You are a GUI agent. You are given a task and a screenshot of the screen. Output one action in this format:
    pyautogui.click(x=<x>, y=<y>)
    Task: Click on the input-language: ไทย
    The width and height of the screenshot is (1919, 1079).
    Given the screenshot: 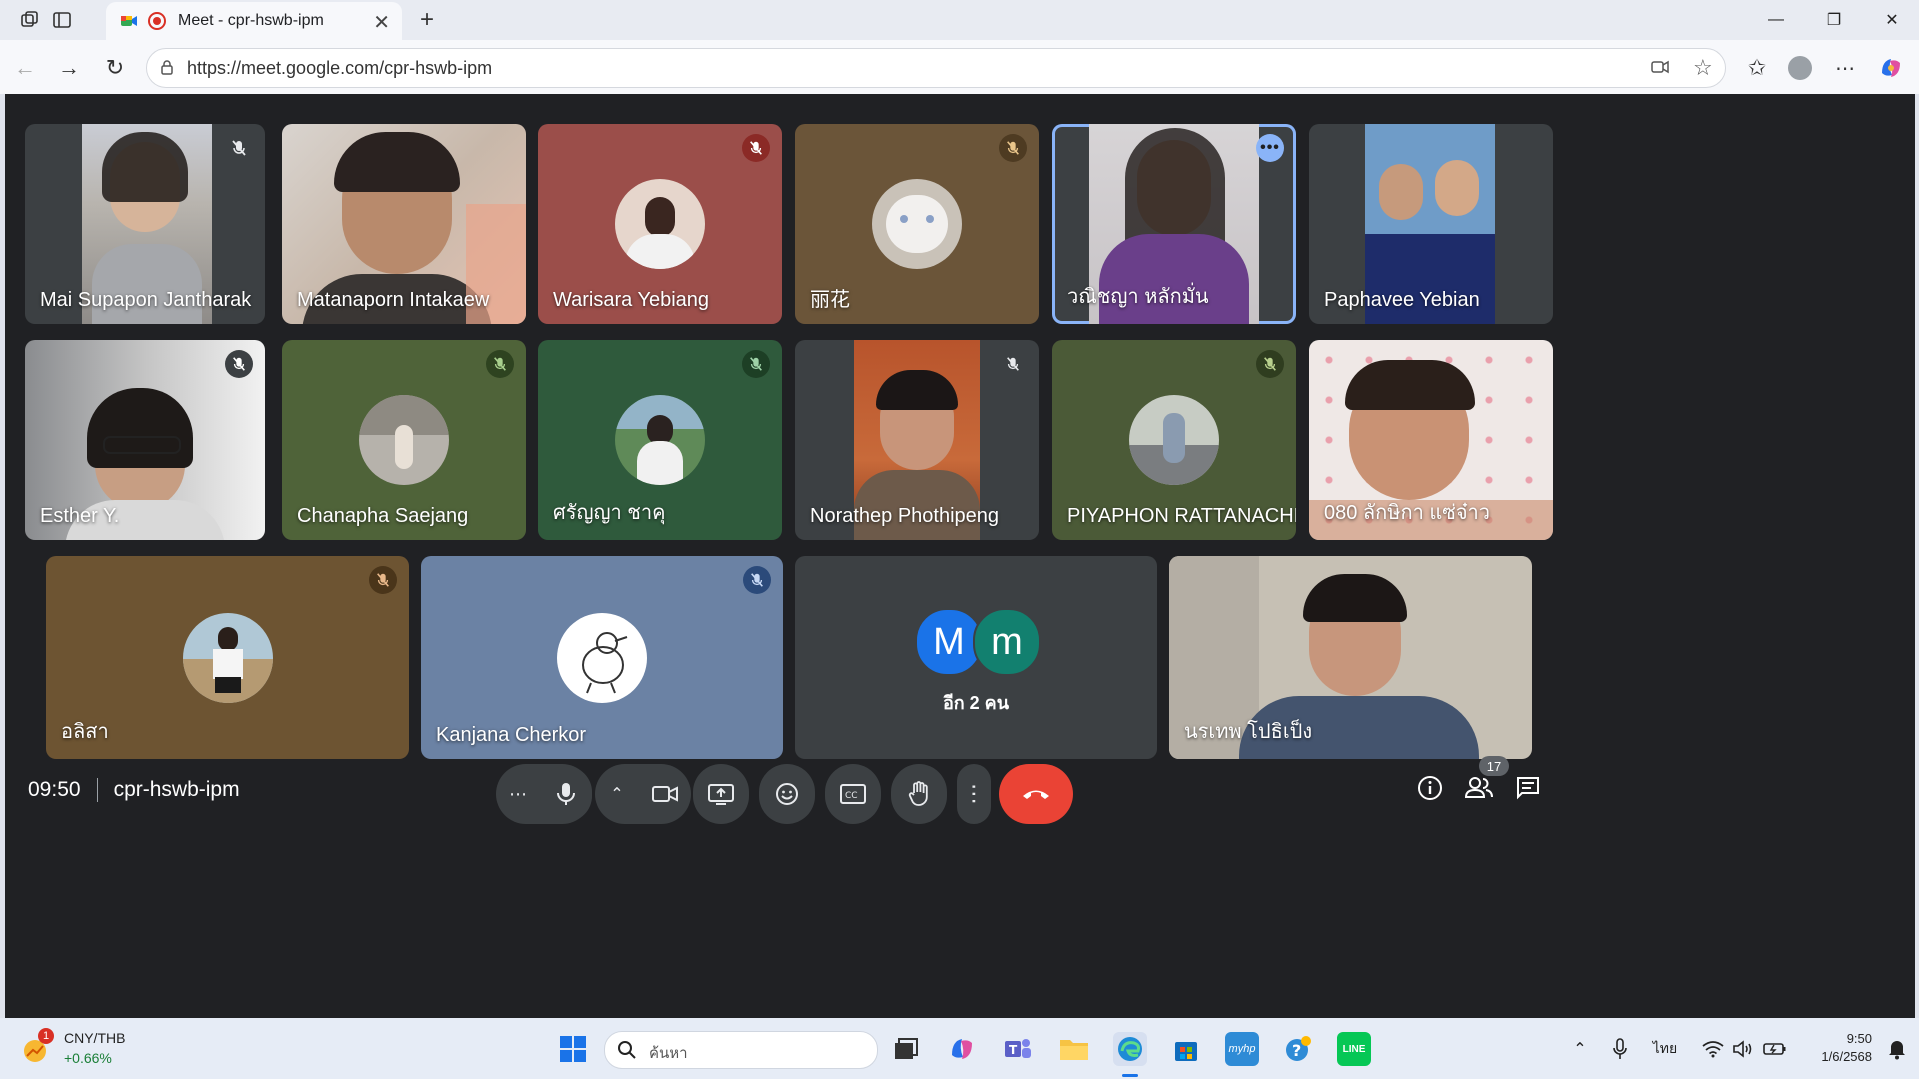 What is the action you would take?
    pyautogui.click(x=1665, y=1049)
    